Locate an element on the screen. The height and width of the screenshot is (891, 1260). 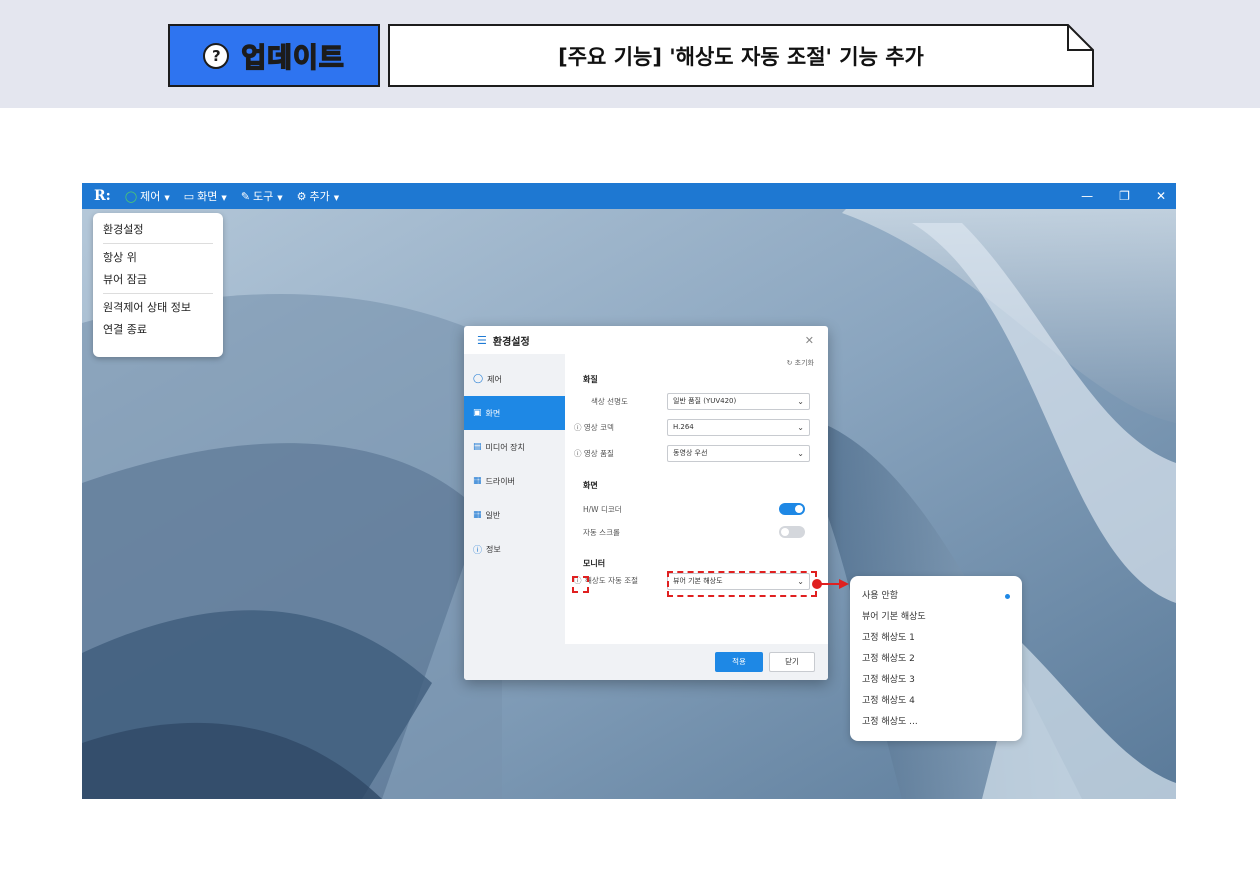
menu-control: ◯ 제어 ▼ is located at coordinates (152, 196).